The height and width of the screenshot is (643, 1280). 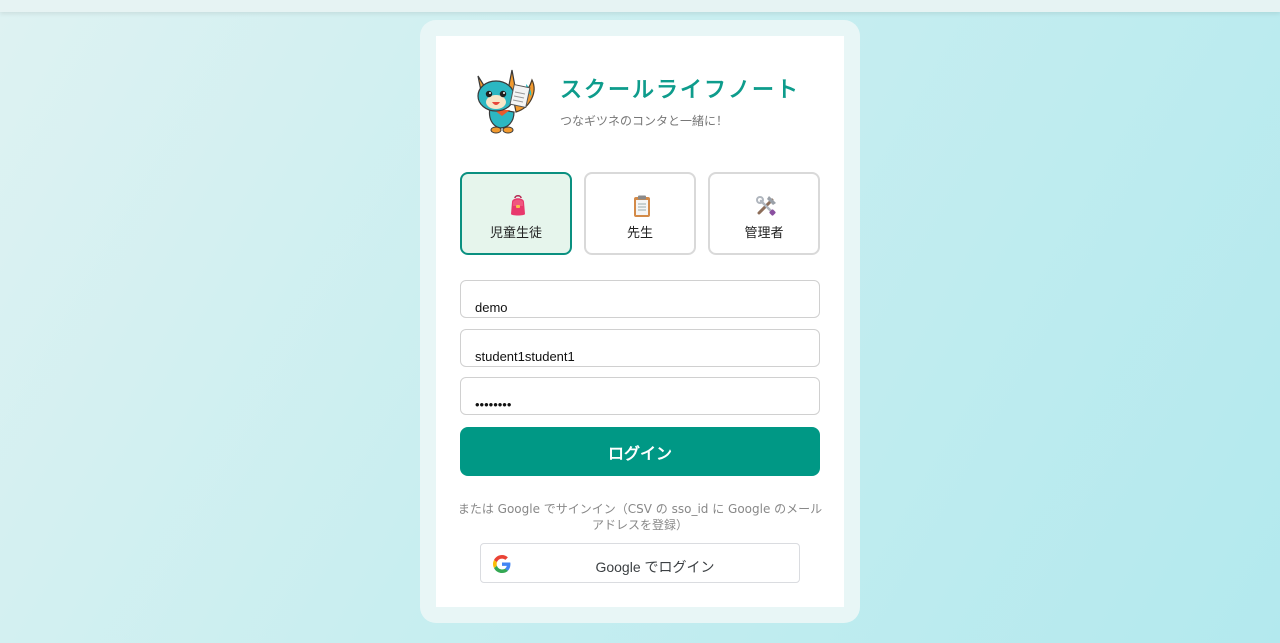 What do you see at coordinates (518, 205) in the screenshot?
I see `school-bag-icon` at bounding box center [518, 205].